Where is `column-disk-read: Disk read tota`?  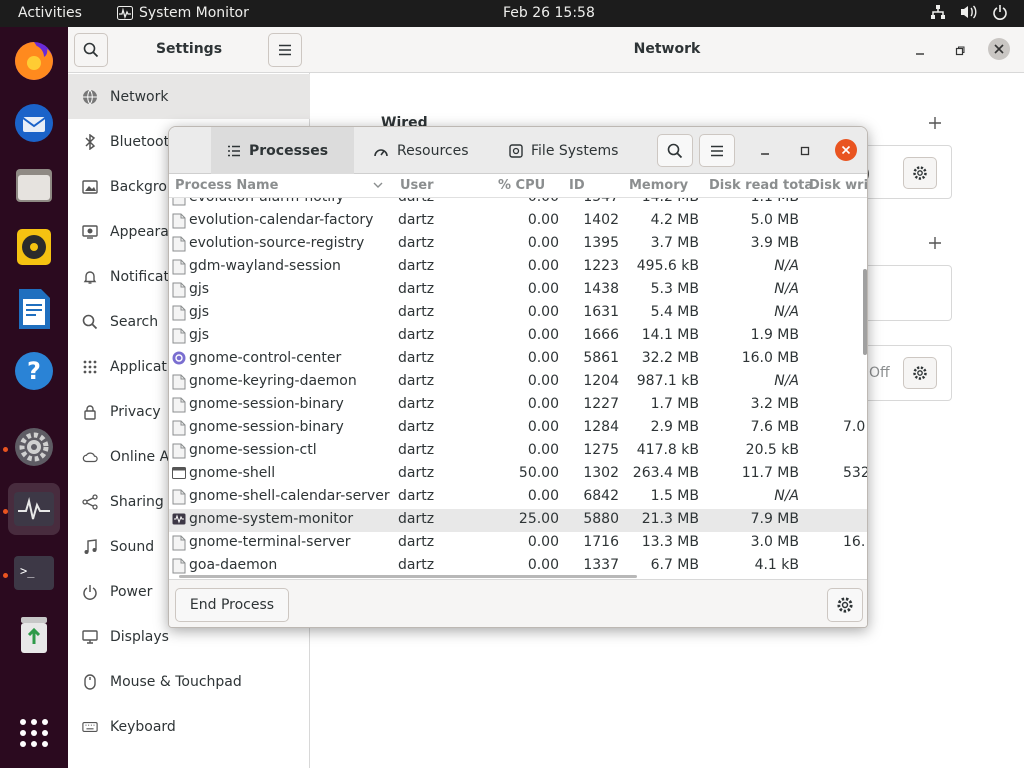 column-disk-read: Disk read tota is located at coordinates (761, 185).